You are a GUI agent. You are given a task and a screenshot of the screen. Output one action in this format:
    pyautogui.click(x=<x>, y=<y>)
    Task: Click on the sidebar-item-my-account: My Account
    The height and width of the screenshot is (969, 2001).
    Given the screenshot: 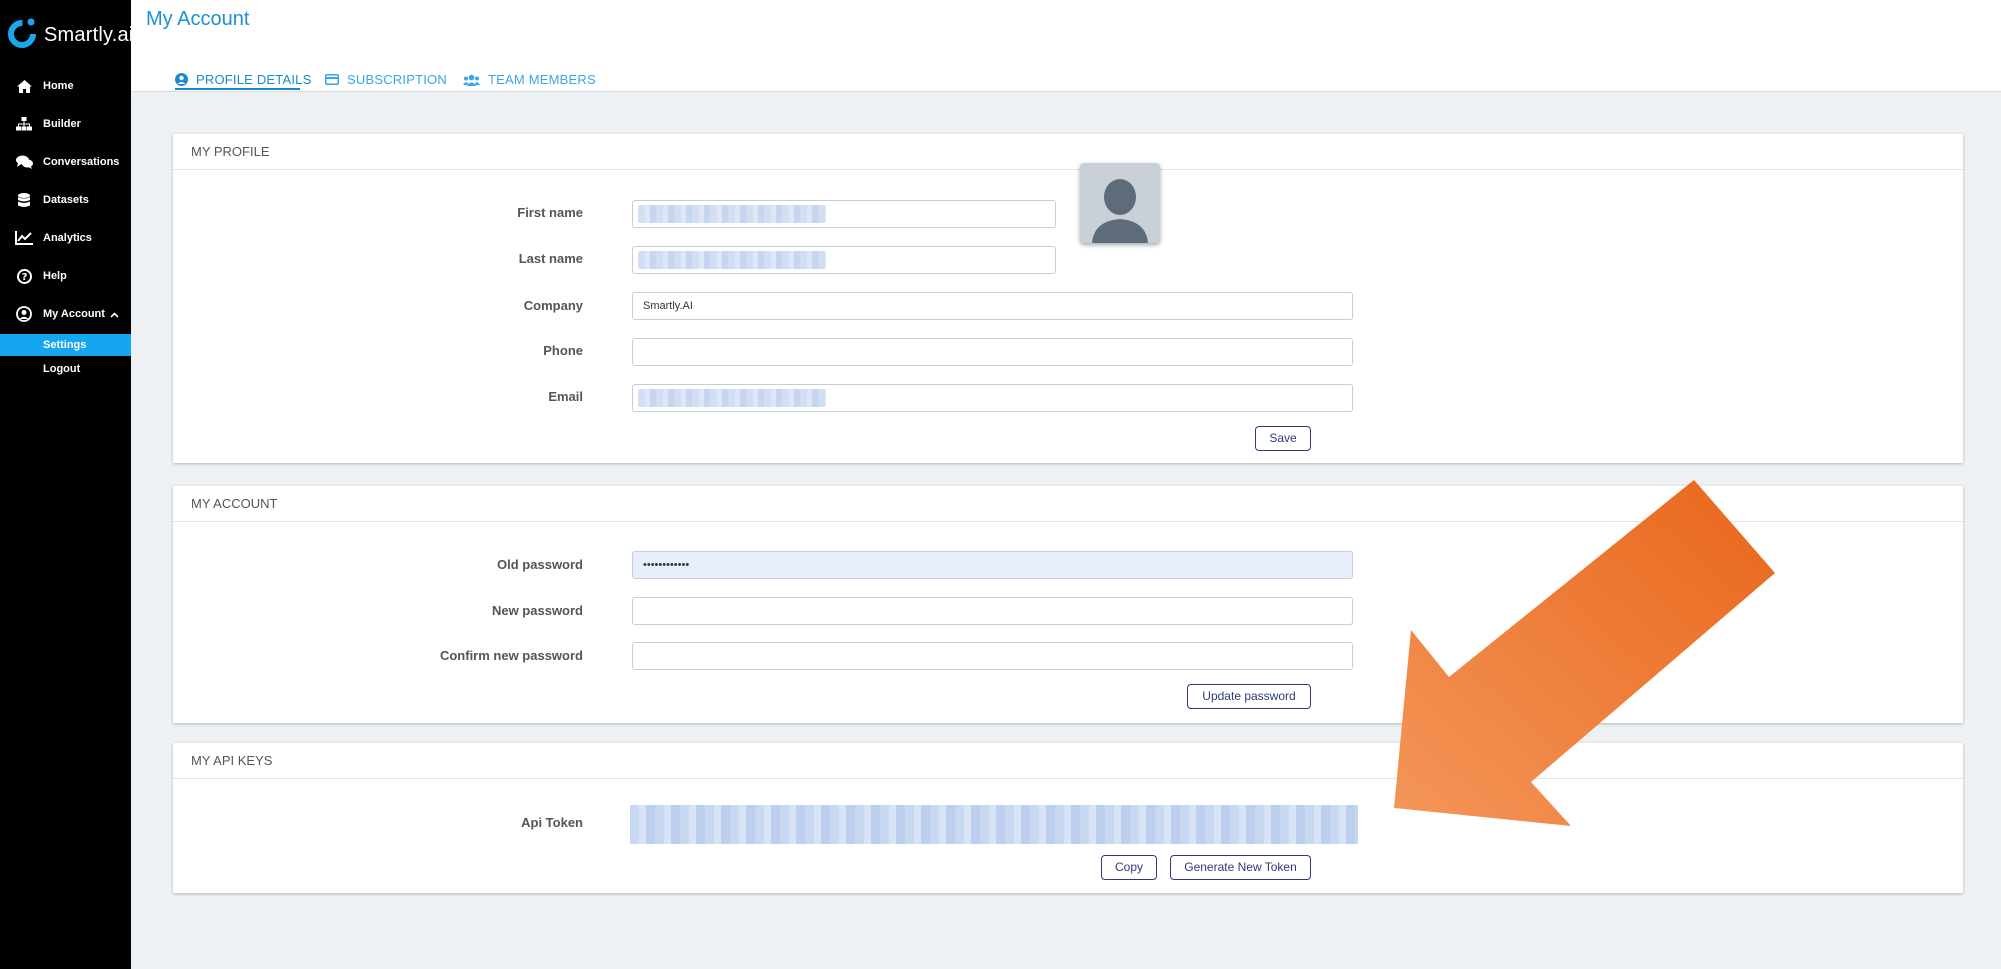 What is the action you would take?
    pyautogui.click(x=65, y=314)
    